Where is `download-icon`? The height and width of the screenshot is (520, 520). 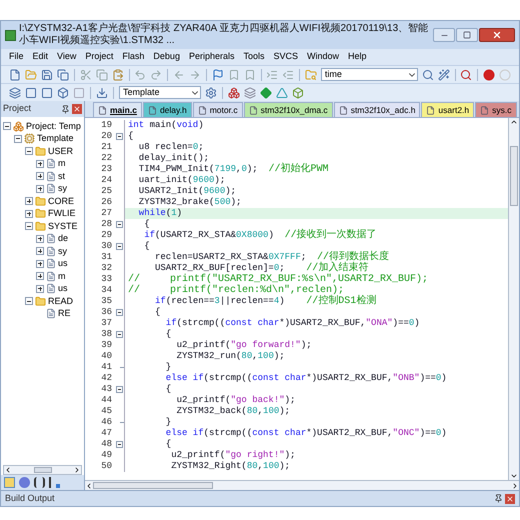 download-icon is located at coordinates (102, 92).